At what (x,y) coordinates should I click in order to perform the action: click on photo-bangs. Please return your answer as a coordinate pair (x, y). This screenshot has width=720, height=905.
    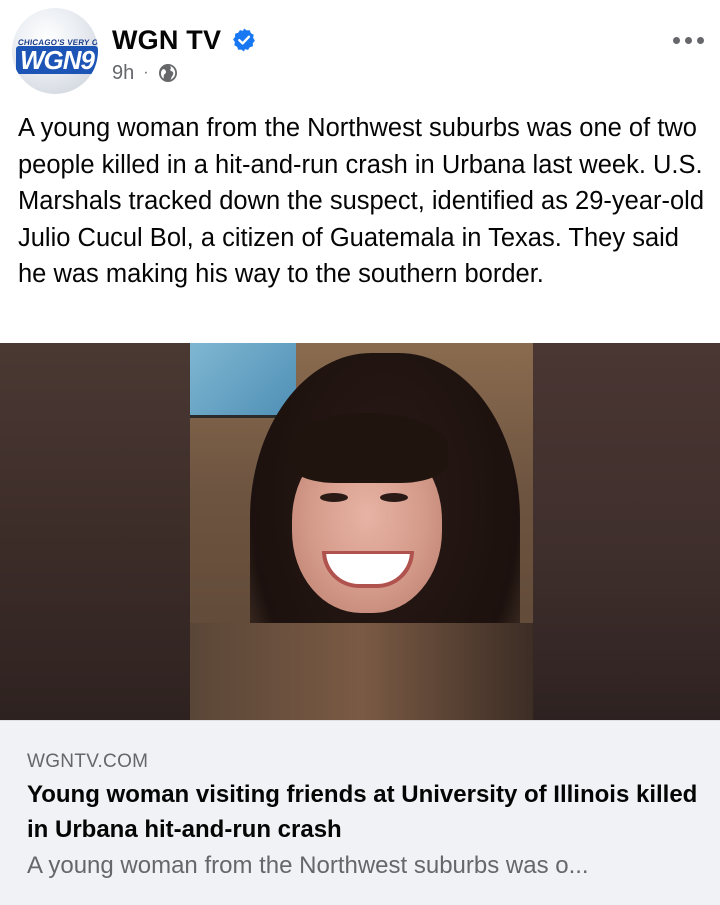
    Looking at the image, I should click on (368, 448).